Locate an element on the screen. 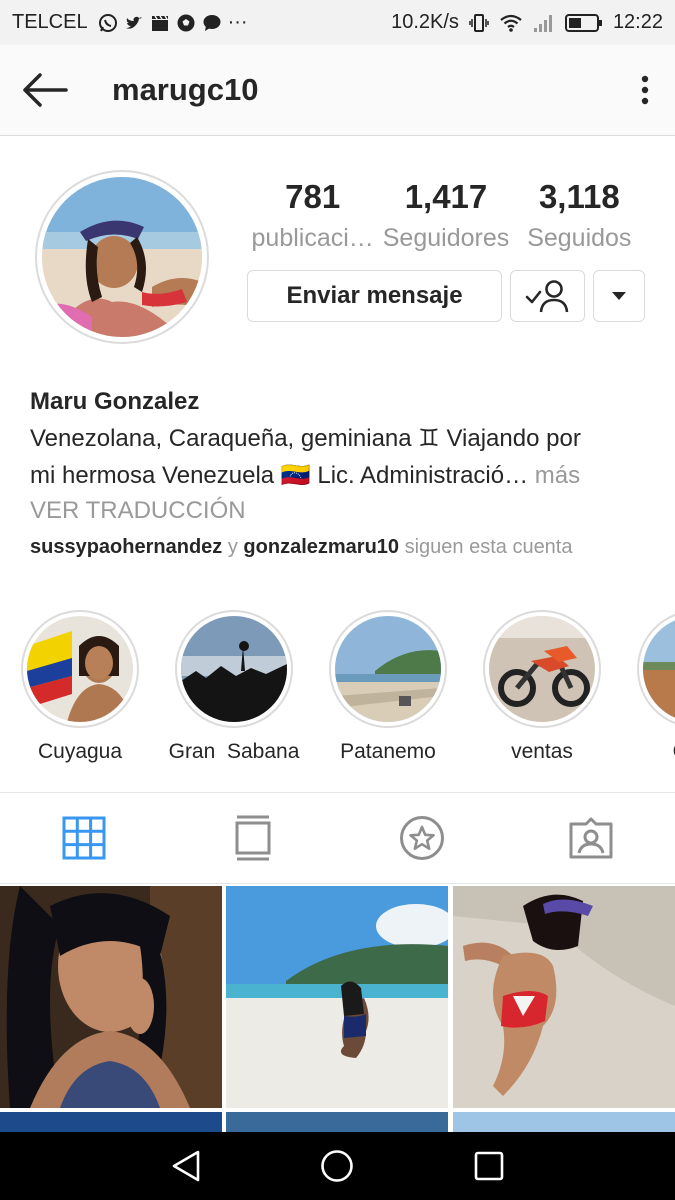  profile-tabs is located at coordinates (337, 838).